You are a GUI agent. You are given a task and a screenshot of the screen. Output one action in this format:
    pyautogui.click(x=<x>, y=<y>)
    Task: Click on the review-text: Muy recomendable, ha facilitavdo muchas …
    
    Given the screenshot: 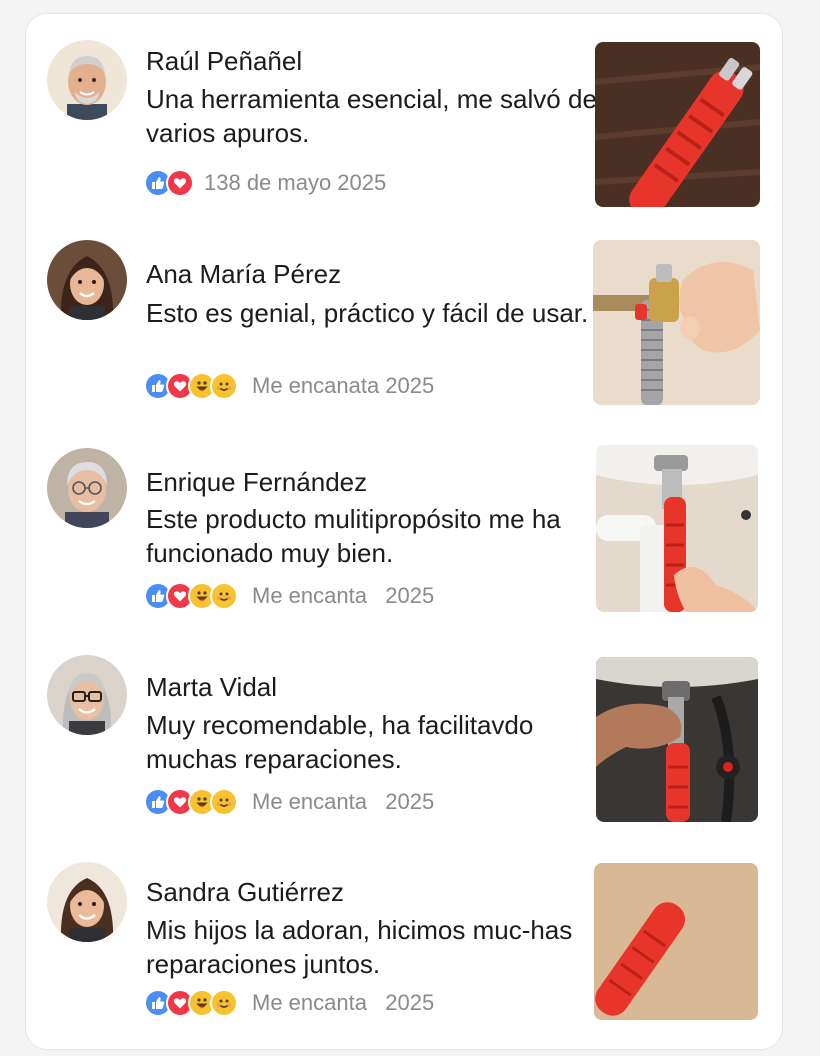 What is the action you would take?
    pyautogui.click(x=340, y=742)
    